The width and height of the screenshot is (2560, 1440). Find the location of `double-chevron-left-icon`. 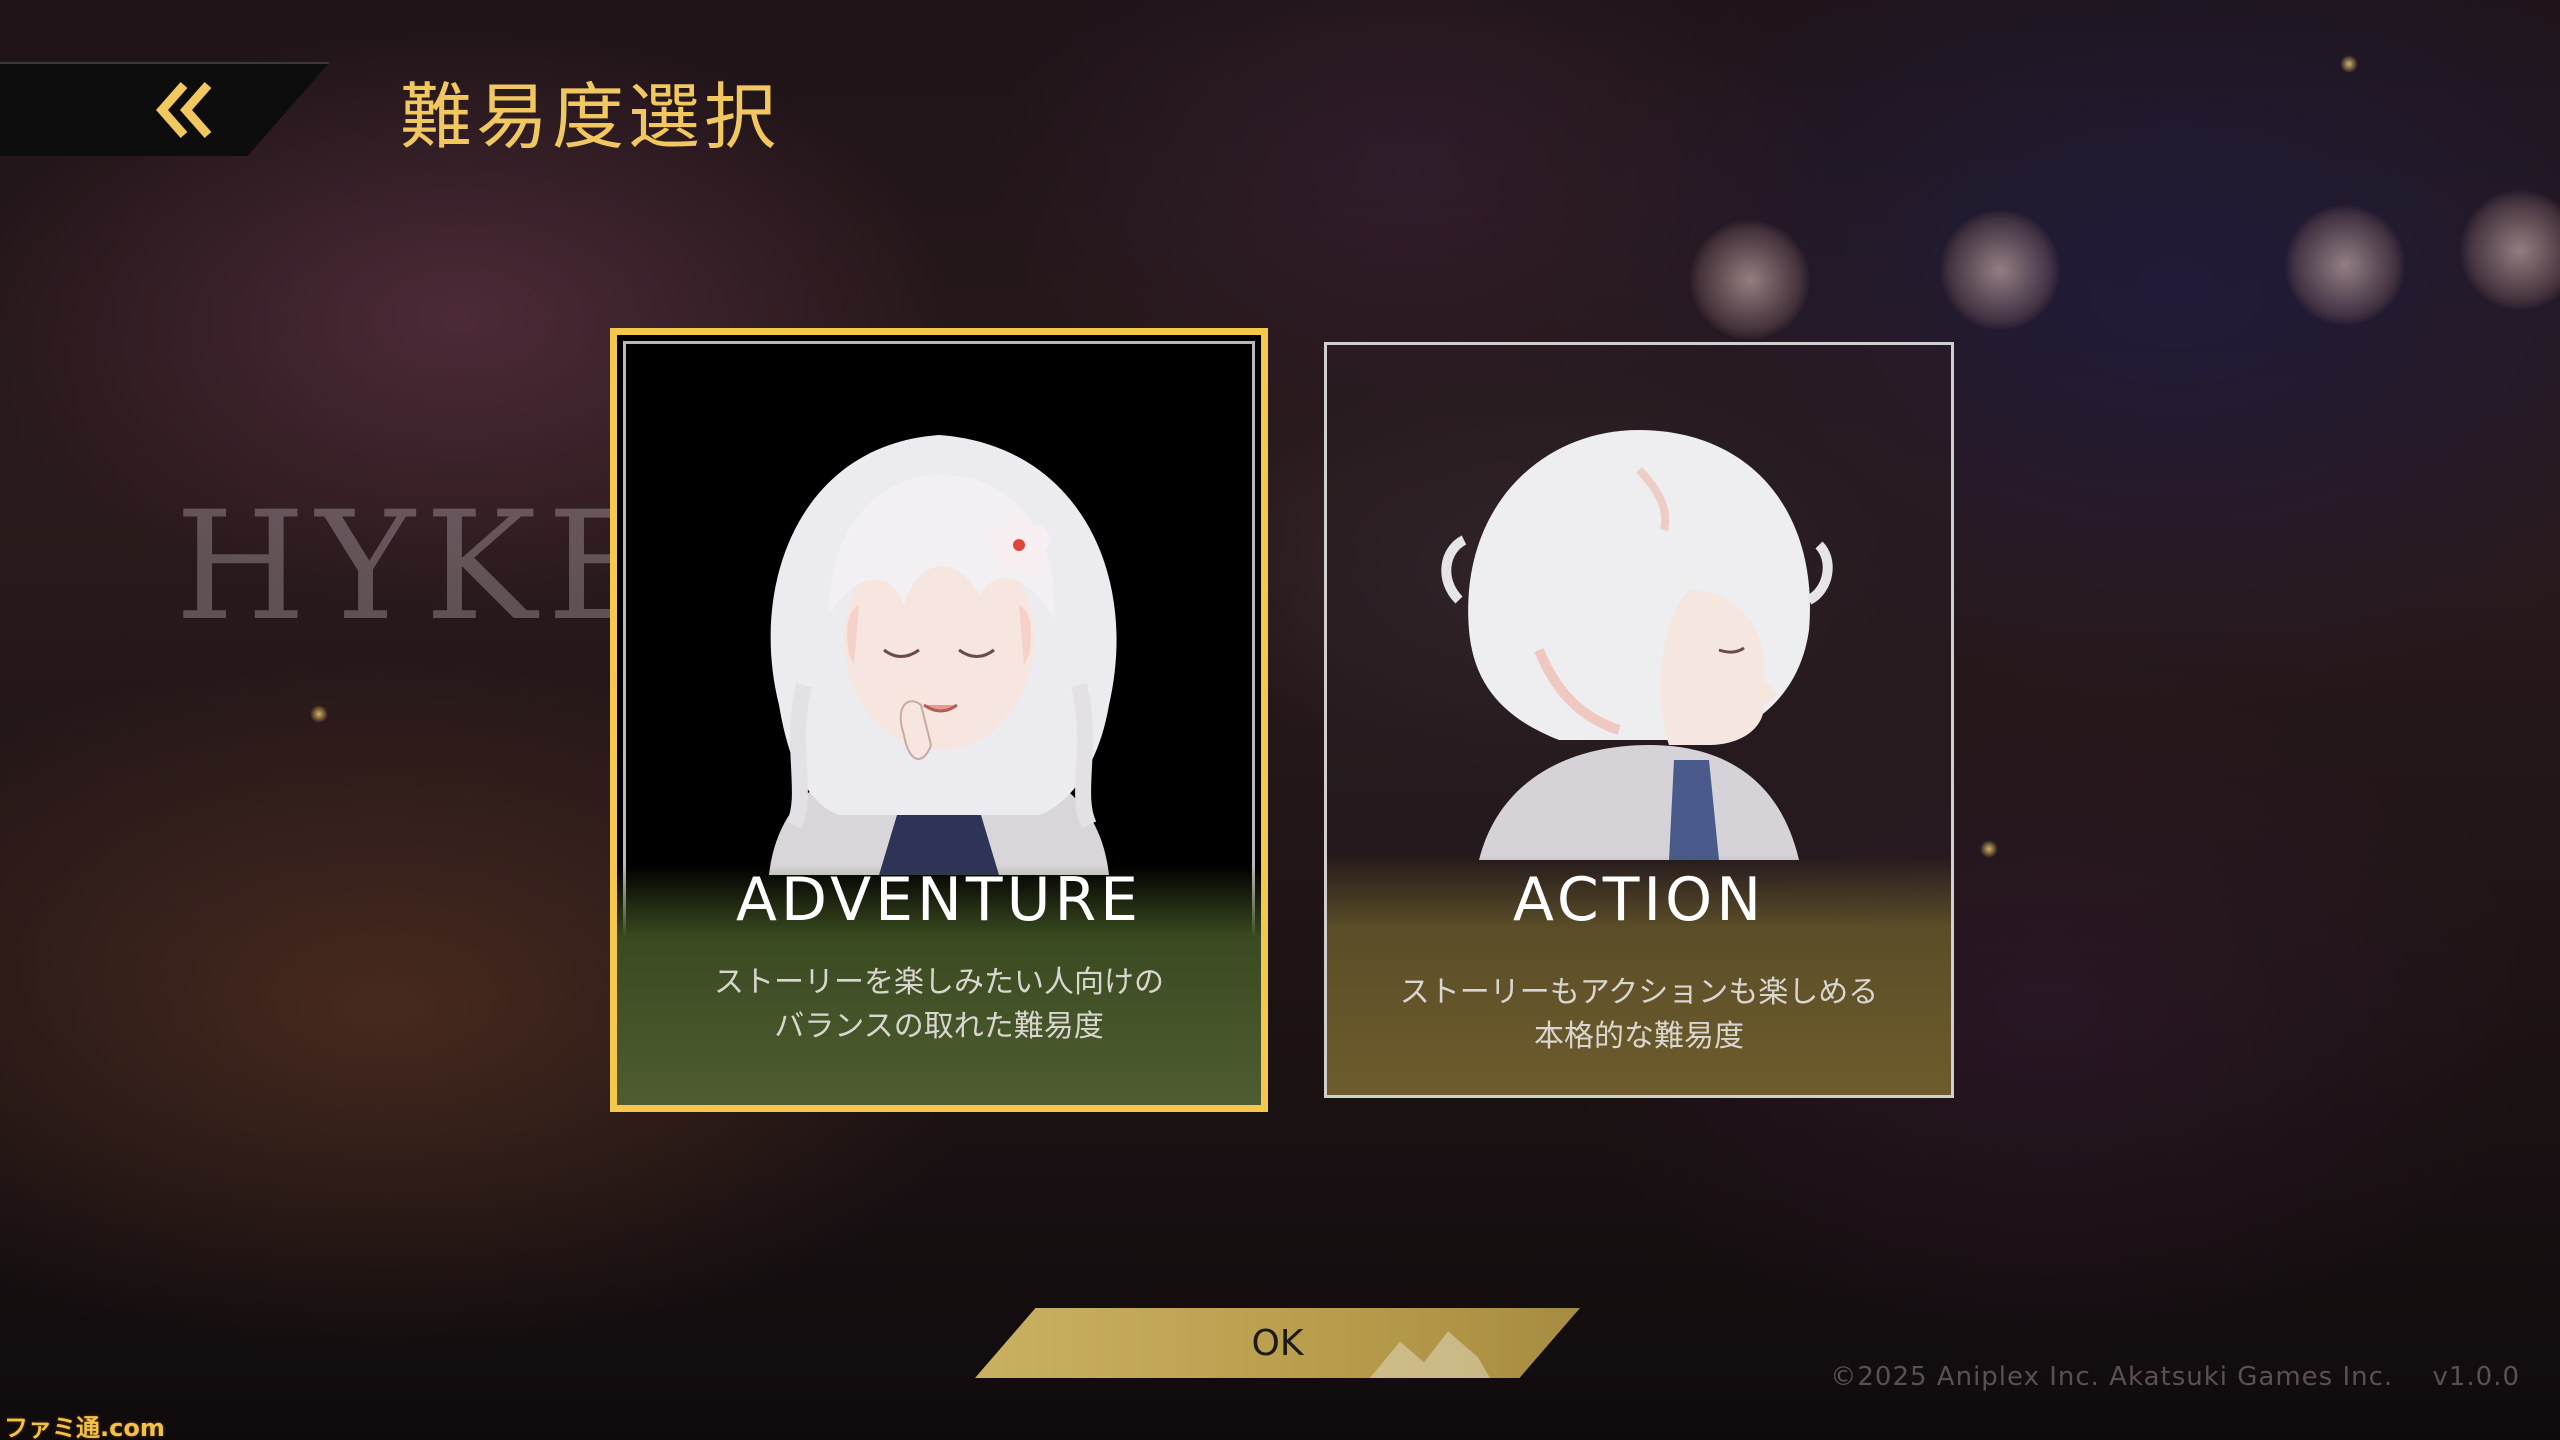

double-chevron-left-icon is located at coordinates (185, 110).